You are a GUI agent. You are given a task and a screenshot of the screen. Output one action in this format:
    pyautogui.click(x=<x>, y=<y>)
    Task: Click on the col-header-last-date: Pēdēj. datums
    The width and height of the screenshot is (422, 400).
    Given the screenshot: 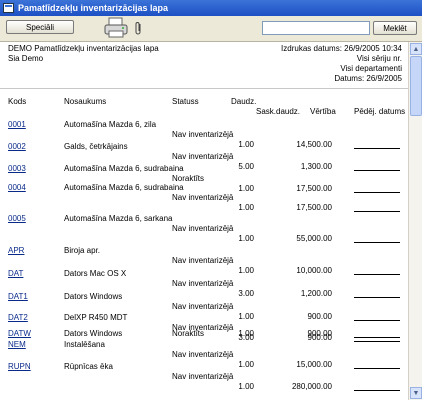 What is the action you would take?
    pyautogui.click(x=380, y=111)
    